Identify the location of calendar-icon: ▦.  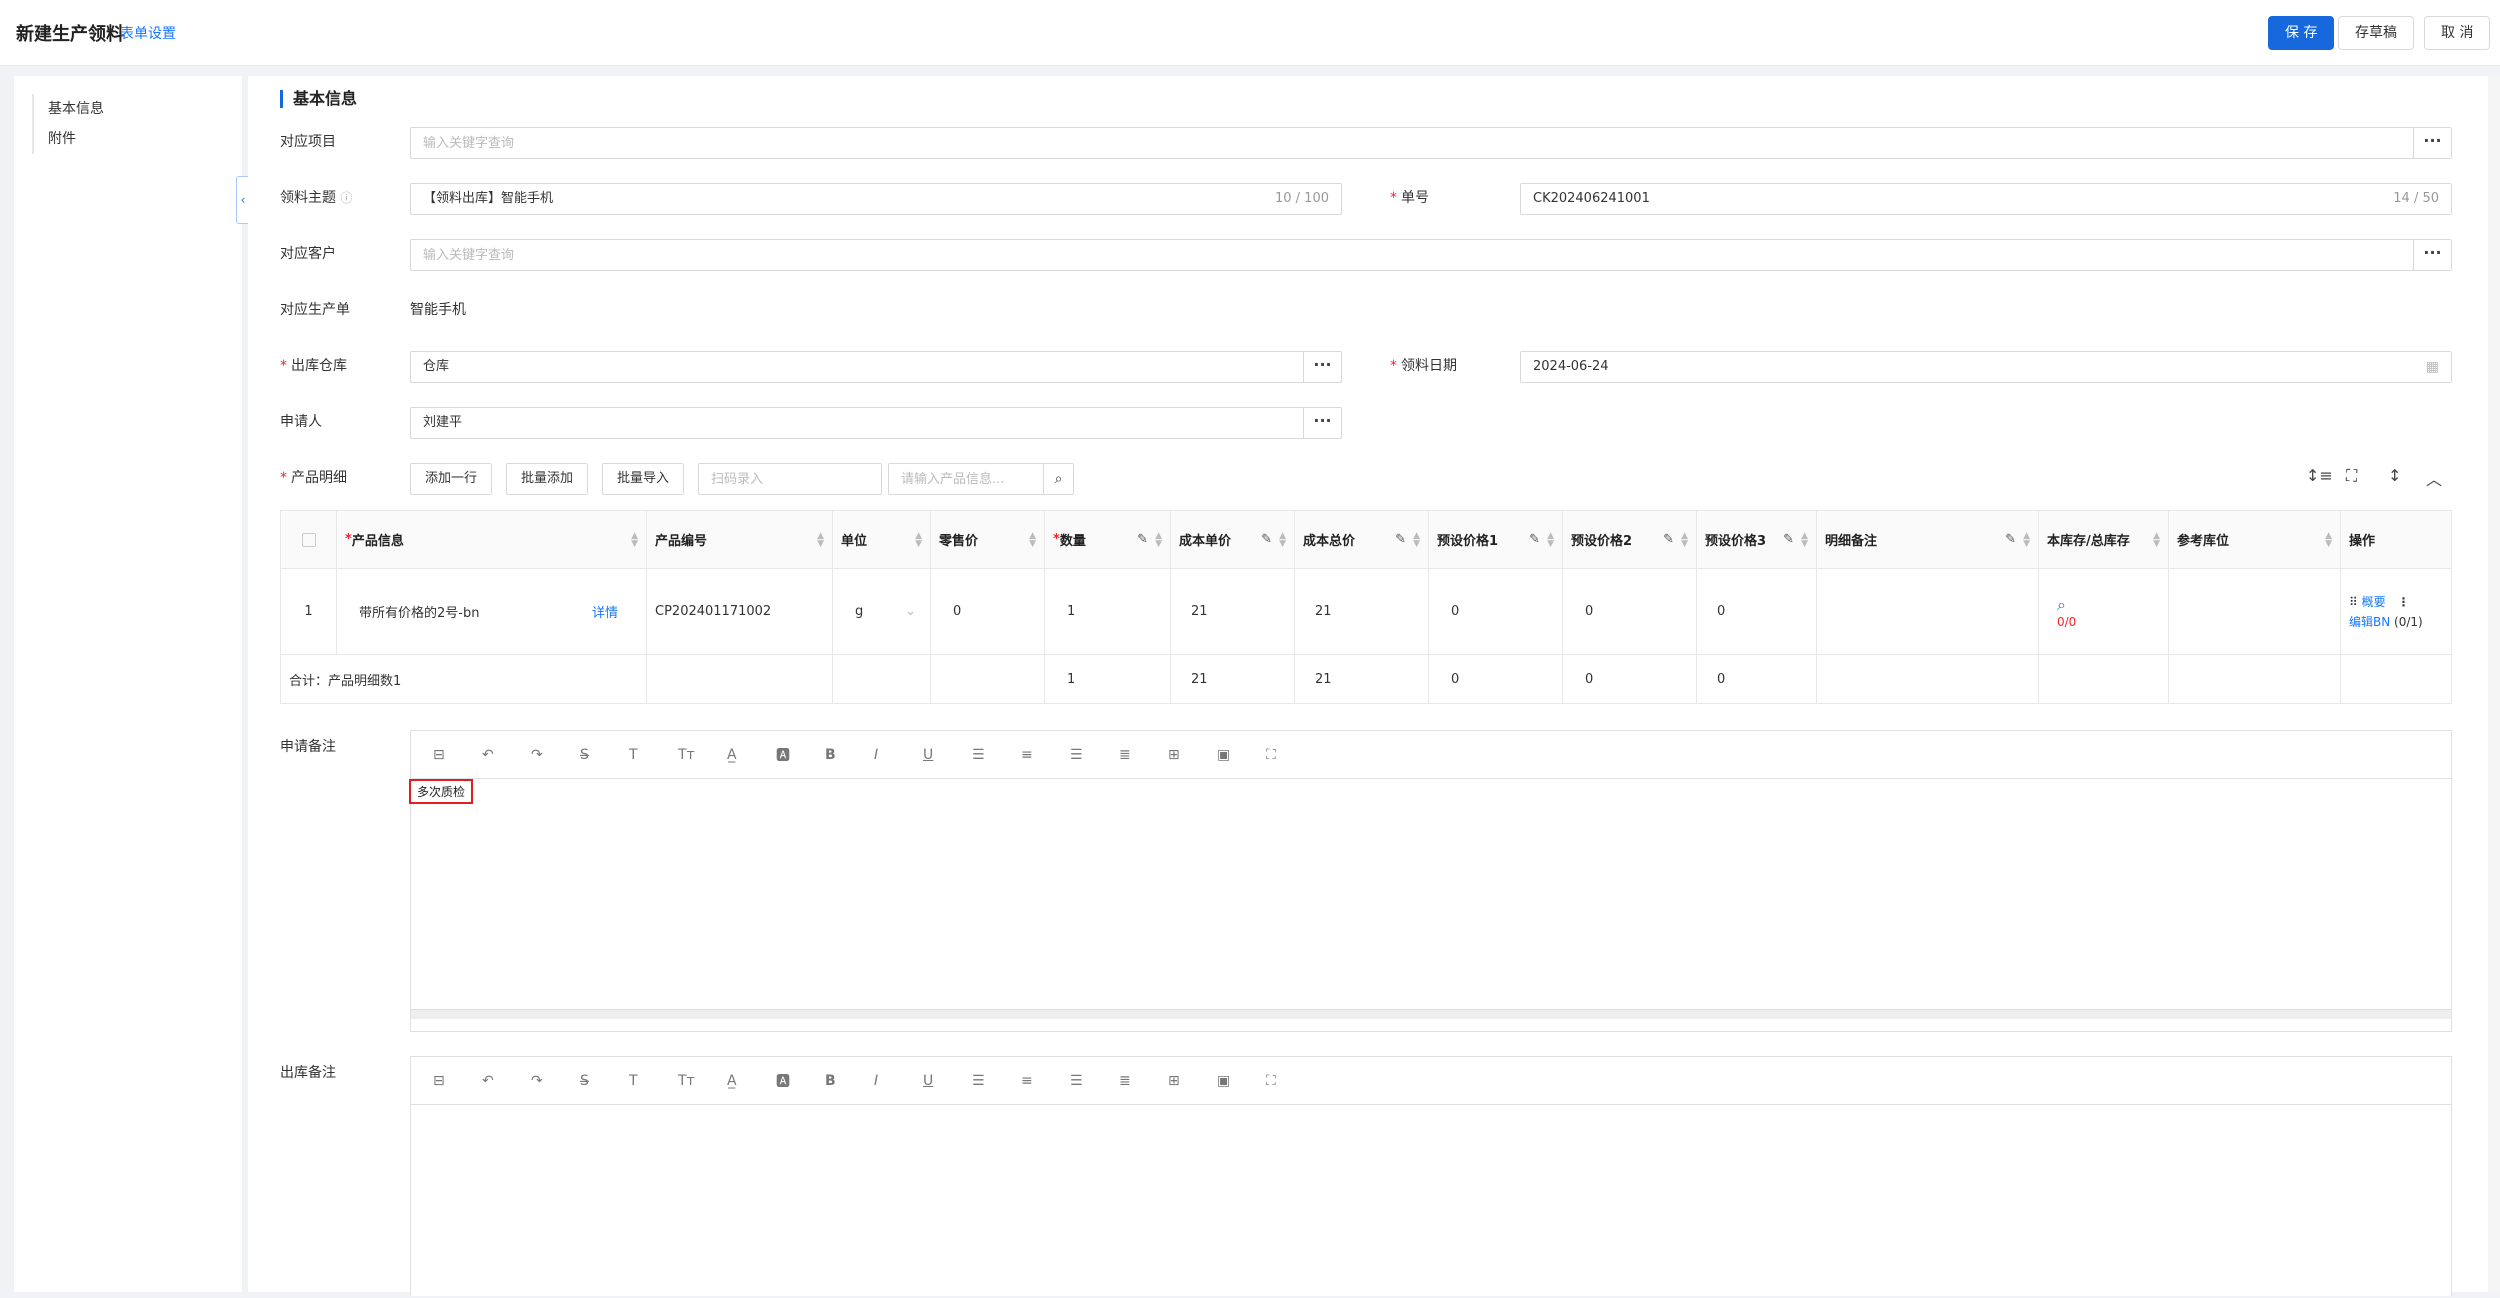
(2432, 367).